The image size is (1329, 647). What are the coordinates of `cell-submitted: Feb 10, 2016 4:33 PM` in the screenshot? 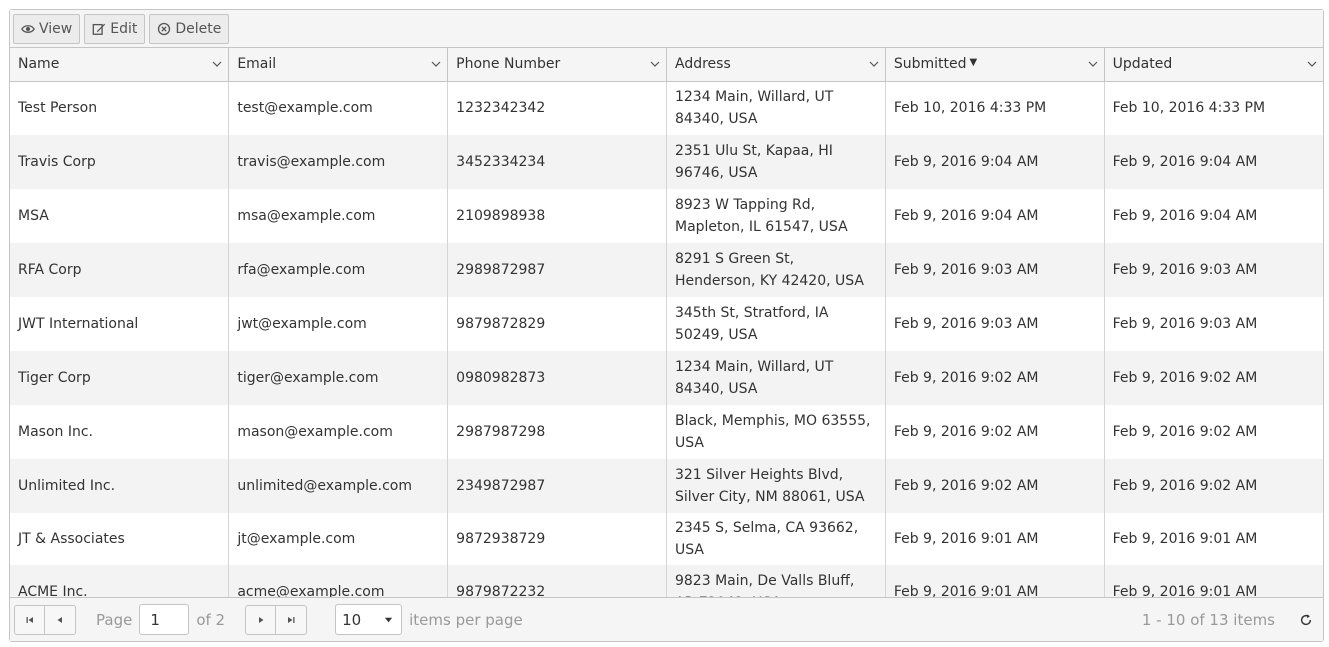 It's located at (995, 108).